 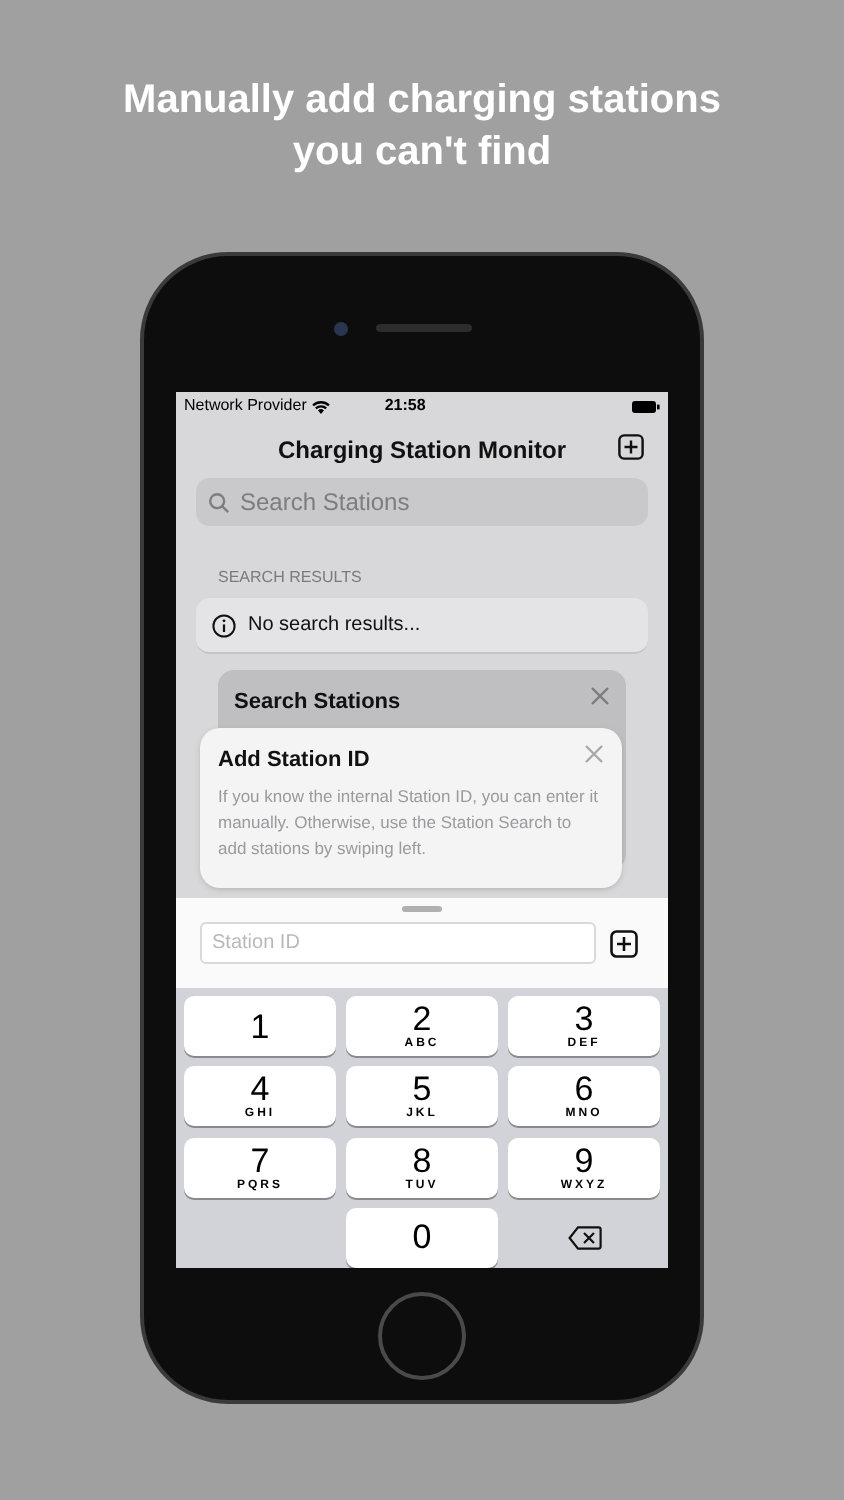 I want to click on section-header: SEARCH RESULTS, so click(x=291, y=578).